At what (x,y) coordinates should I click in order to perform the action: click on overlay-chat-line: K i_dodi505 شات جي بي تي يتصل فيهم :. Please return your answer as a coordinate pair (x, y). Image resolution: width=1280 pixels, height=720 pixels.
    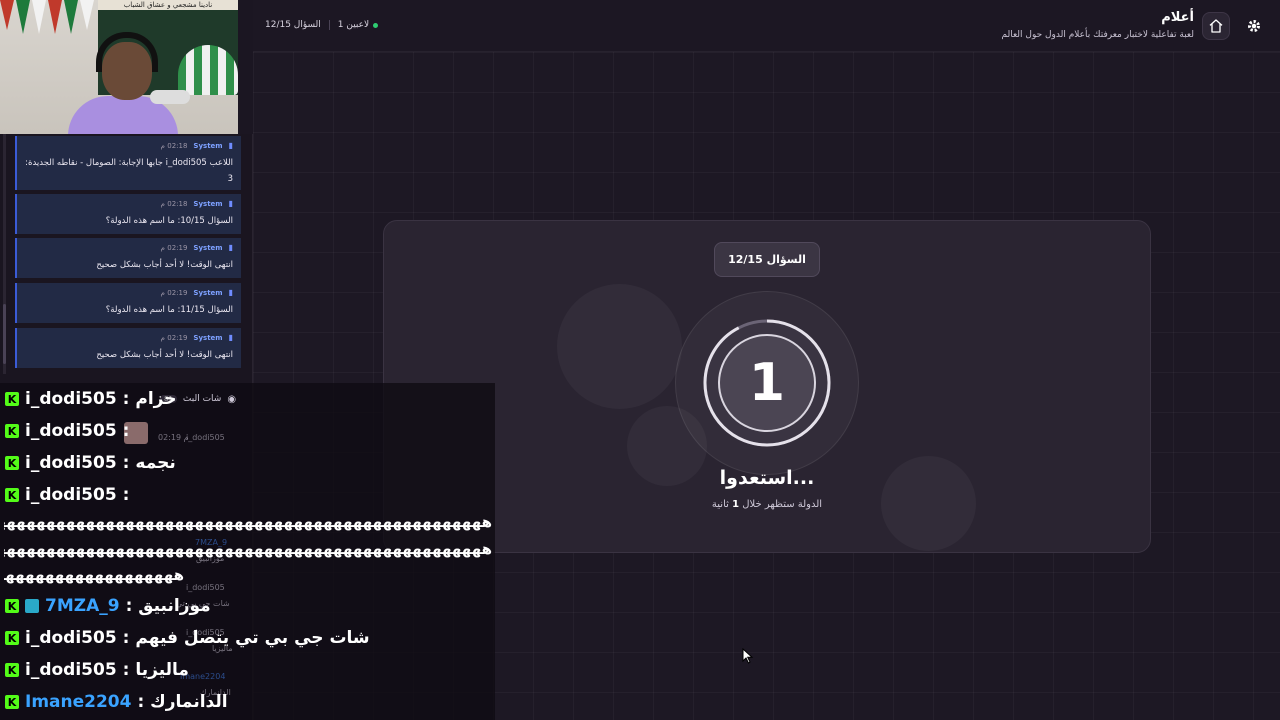
    Looking at the image, I should click on (187, 638).